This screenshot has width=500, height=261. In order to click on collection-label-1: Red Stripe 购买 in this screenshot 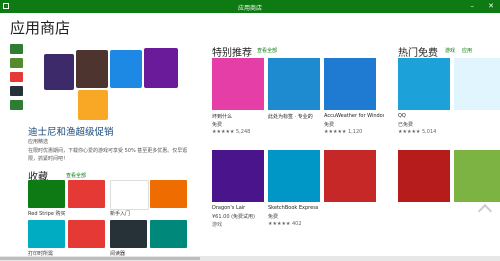, I will do `click(47, 214)`.